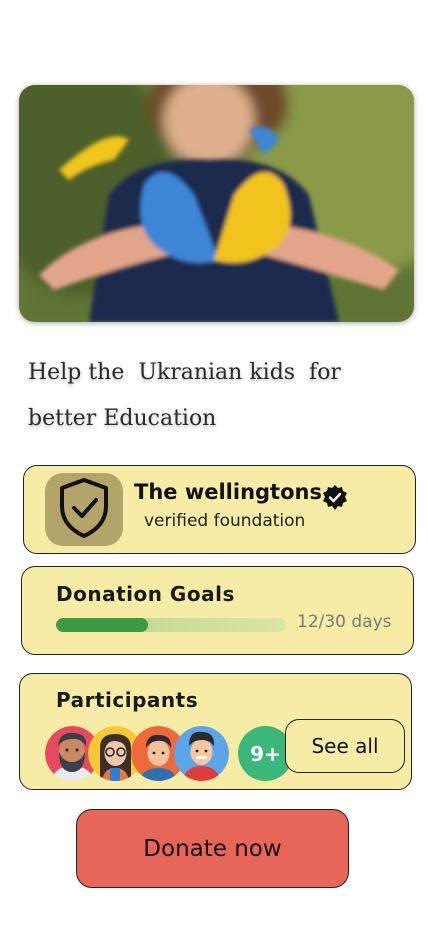  I want to click on man-red-shirt-avatar, so click(201, 753).